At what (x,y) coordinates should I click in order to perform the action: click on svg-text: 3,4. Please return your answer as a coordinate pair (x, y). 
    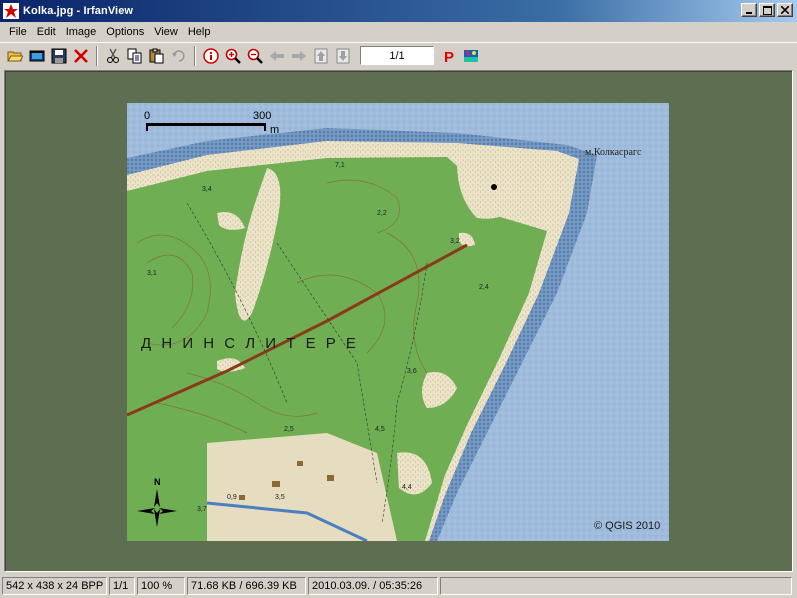
    Looking at the image, I should click on (207, 189).